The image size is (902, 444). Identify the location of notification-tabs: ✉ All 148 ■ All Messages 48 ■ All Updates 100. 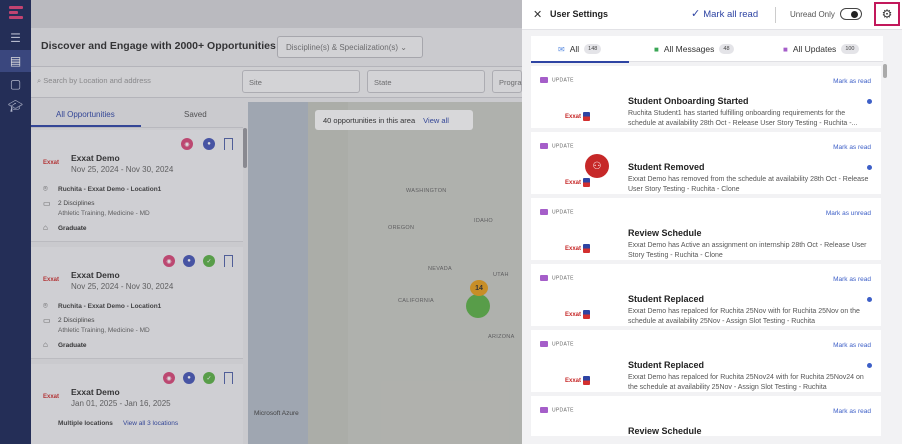
(707, 49).